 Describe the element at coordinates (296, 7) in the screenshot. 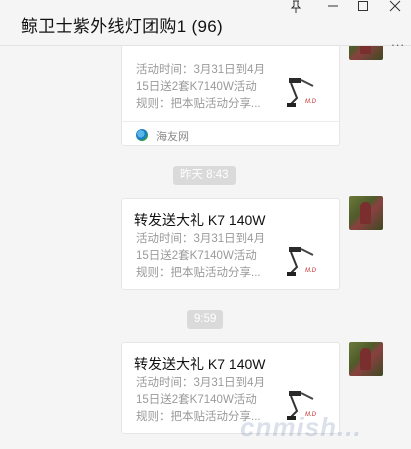

I see `pin-icon` at that location.